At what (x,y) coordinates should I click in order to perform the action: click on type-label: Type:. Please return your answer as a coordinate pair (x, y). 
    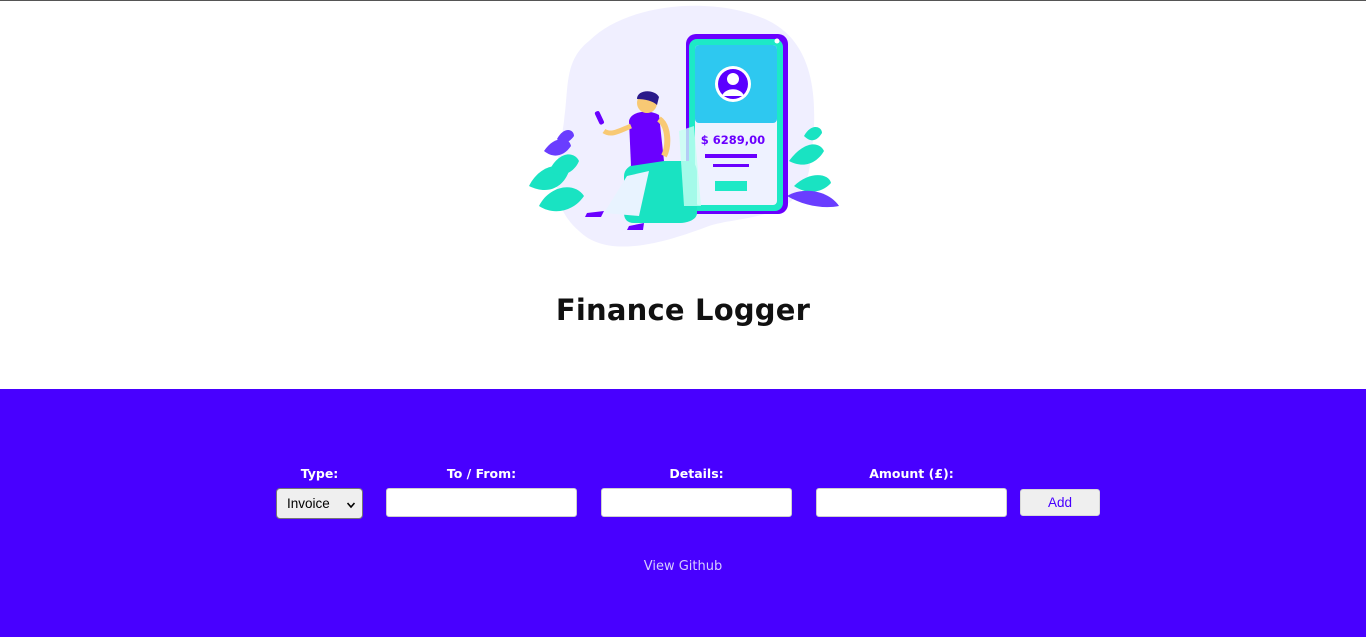
    Looking at the image, I should click on (319, 473).